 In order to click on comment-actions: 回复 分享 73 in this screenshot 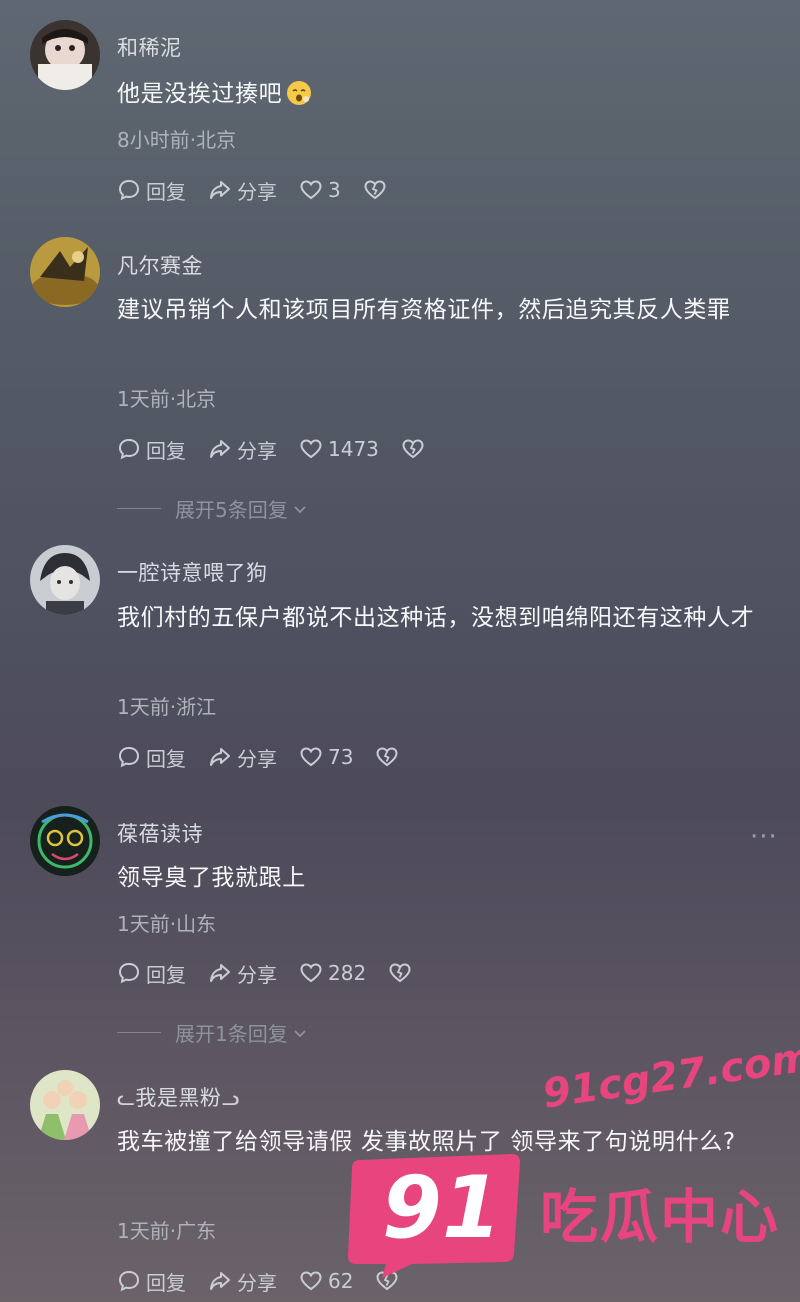, I will do `click(269, 757)`.